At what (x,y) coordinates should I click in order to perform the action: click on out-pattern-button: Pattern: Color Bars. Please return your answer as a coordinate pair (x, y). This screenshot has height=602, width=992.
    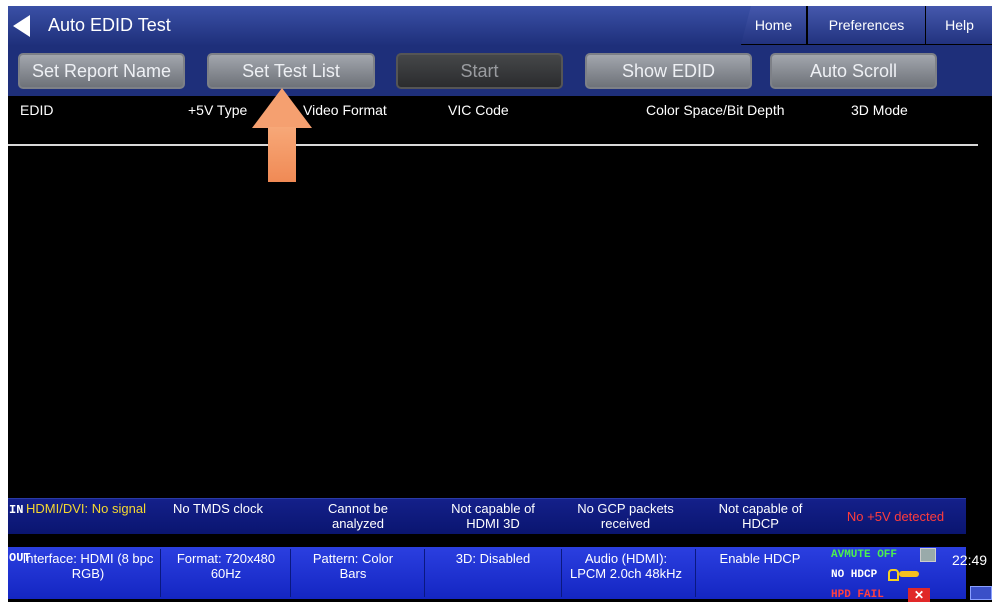
    Looking at the image, I should click on (353, 566).